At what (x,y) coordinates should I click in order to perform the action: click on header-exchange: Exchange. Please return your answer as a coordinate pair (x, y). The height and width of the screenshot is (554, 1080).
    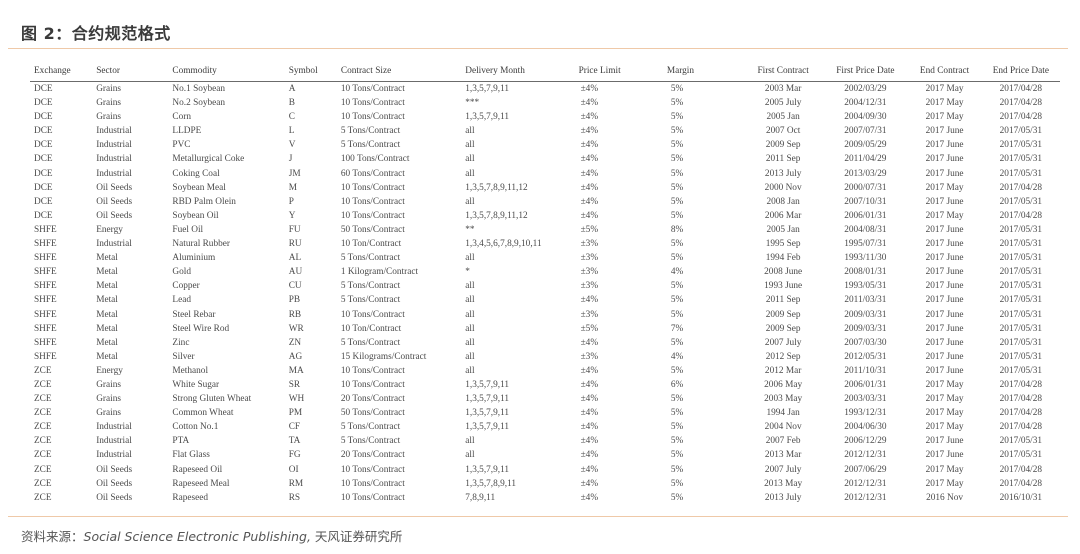
    Looking at the image, I should click on (63, 73).